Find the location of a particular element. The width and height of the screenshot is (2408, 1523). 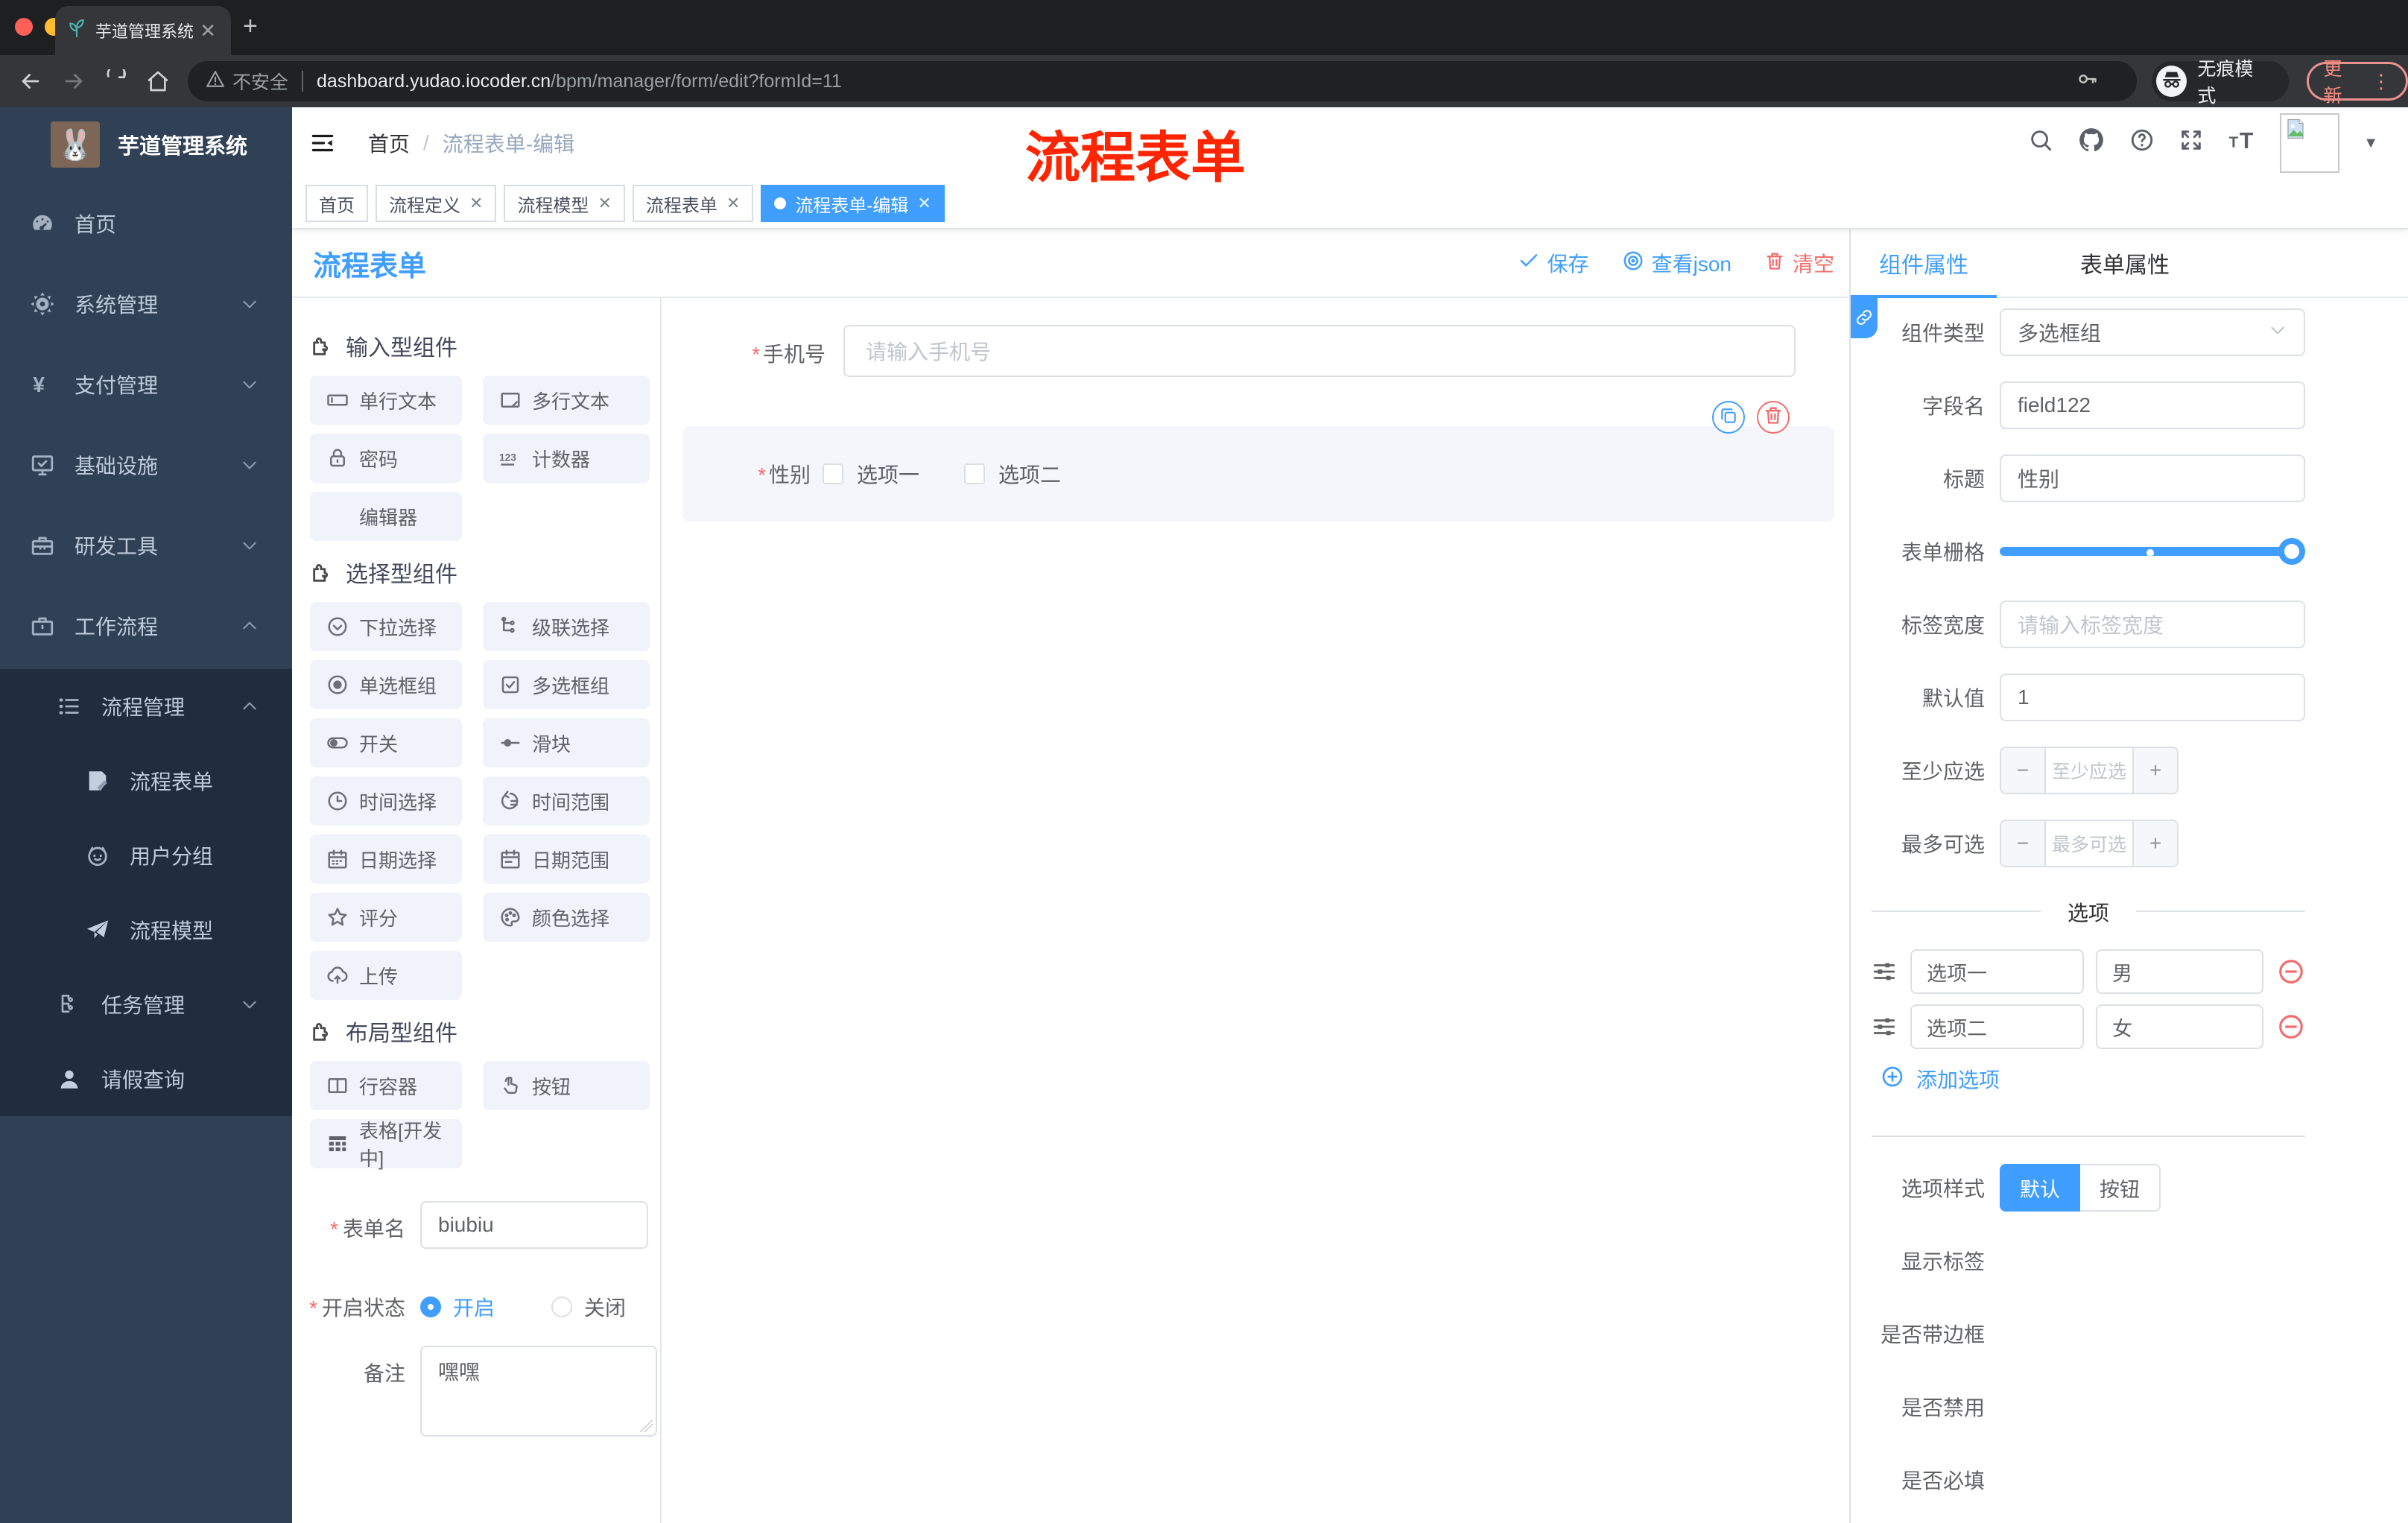

tab-component-props: 组件属性 is located at coordinates (1924, 263).